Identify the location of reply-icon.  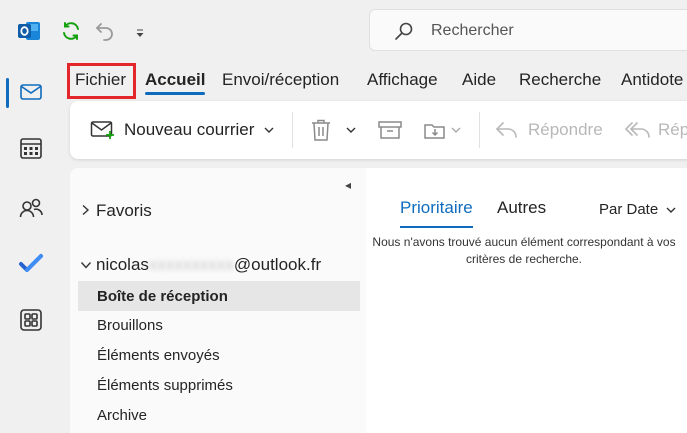
(507, 130).